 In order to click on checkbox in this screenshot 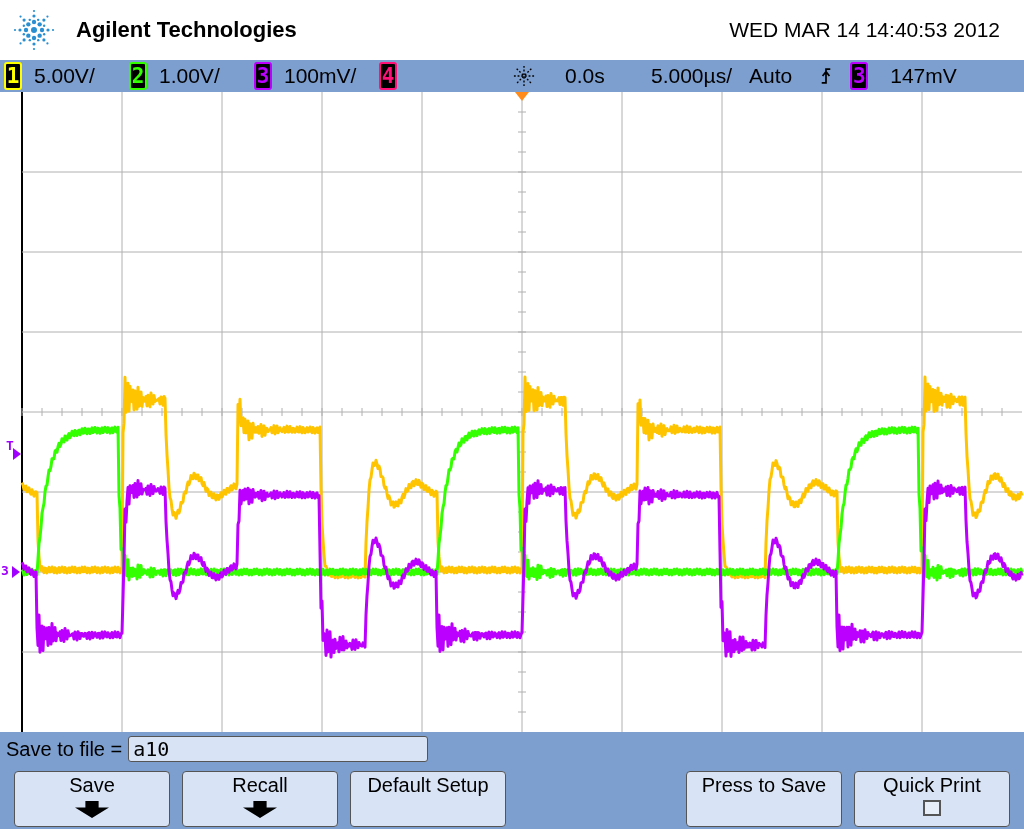, I will do `click(932, 808)`.